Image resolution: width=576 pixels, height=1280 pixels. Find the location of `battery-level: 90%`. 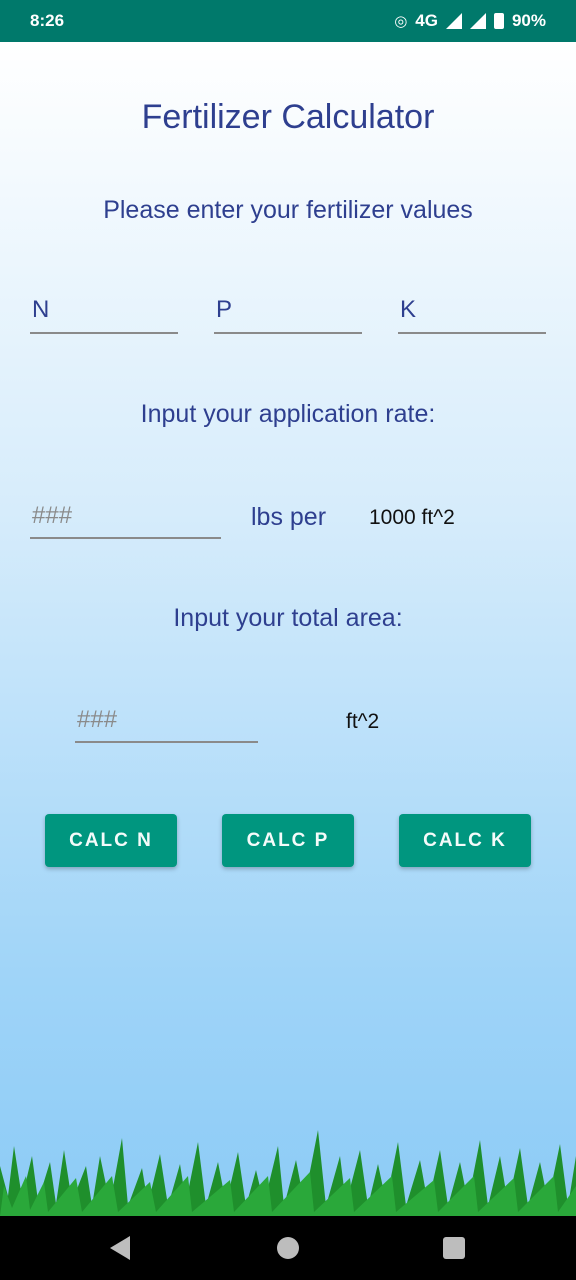

battery-level: 90% is located at coordinates (528, 20).